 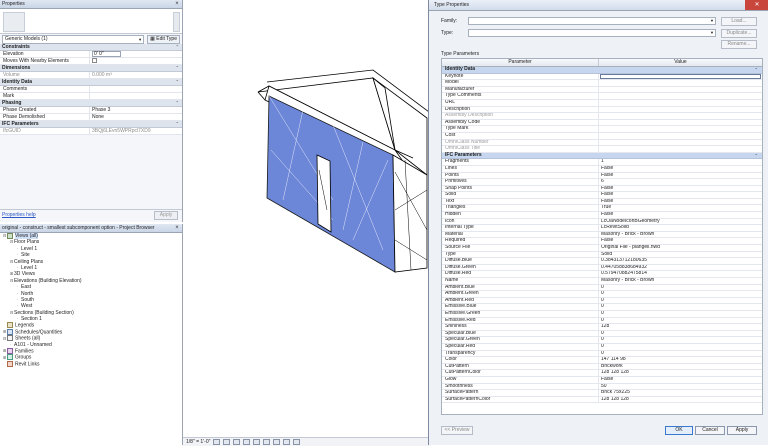 What do you see at coordinates (91, 363) in the screenshot?
I see `tree-item: Revit Links` at bounding box center [91, 363].